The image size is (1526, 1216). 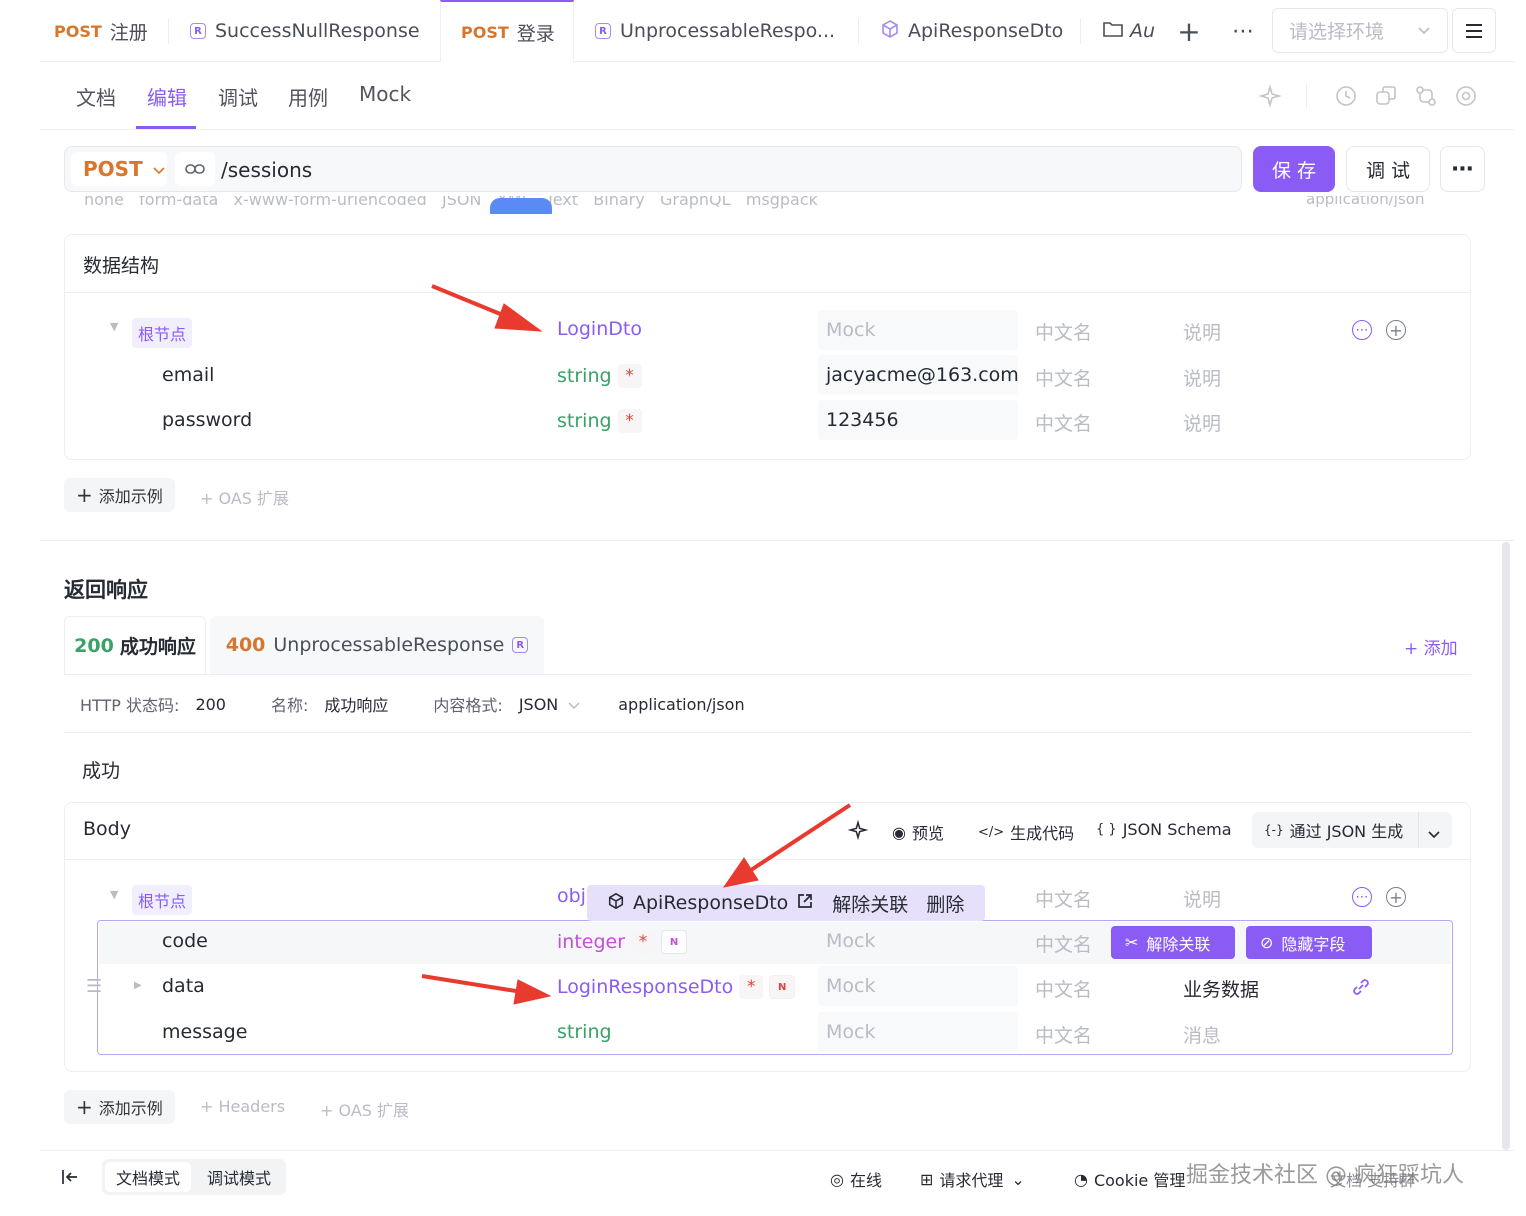 What do you see at coordinates (1346, 98) in the screenshot?
I see `history-icon` at bounding box center [1346, 98].